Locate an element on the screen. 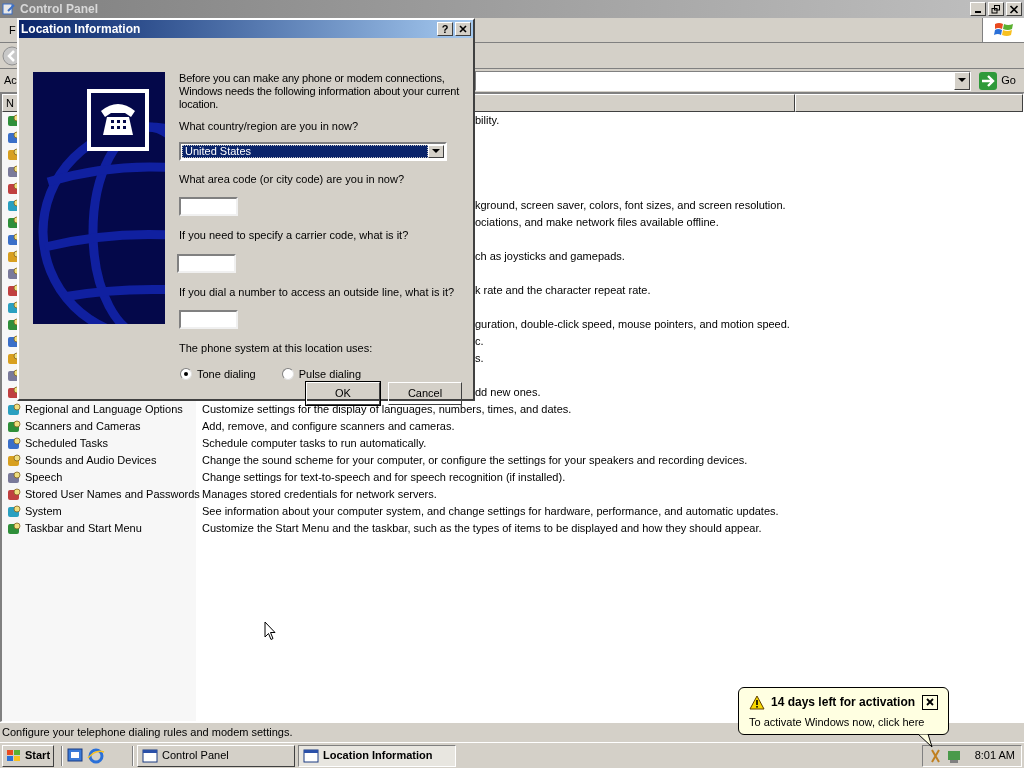  item-name: System is located at coordinates (43, 511).